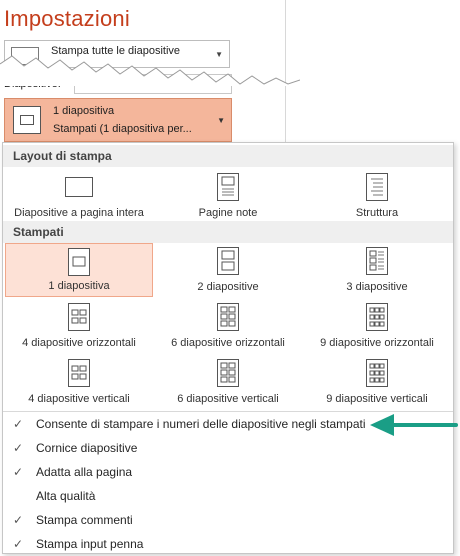 This screenshot has width=460, height=556. I want to click on six-slides-horizontal-icon, so click(228, 317).